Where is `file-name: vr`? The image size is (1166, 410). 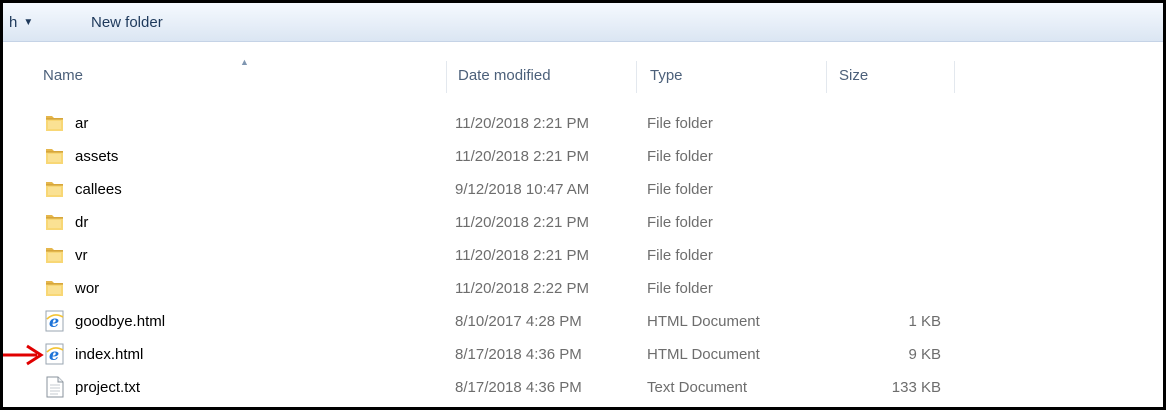 file-name: vr is located at coordinates (81, 255).